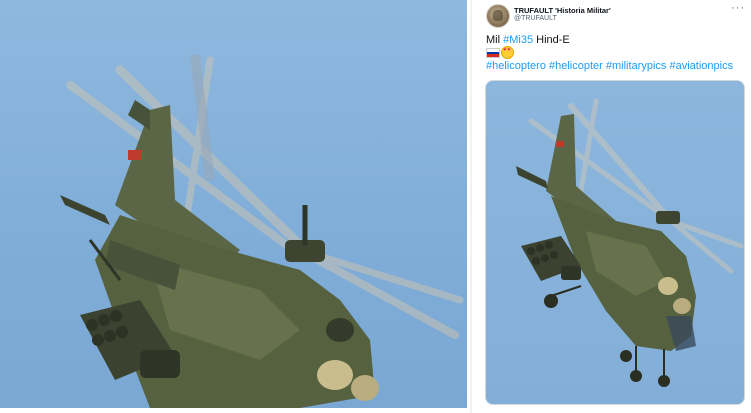 The image size is (751, 413). What do you see at coordinates (562, 10) in the screenshot?
I see `display-name: TRUFAULT 'Historia Militar'` at bounding box center [562, 10].